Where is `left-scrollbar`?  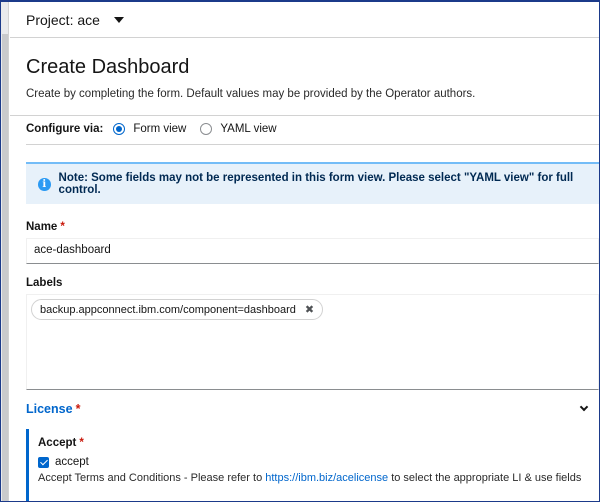 left-scrollbar is located at coordinates (5, 251).